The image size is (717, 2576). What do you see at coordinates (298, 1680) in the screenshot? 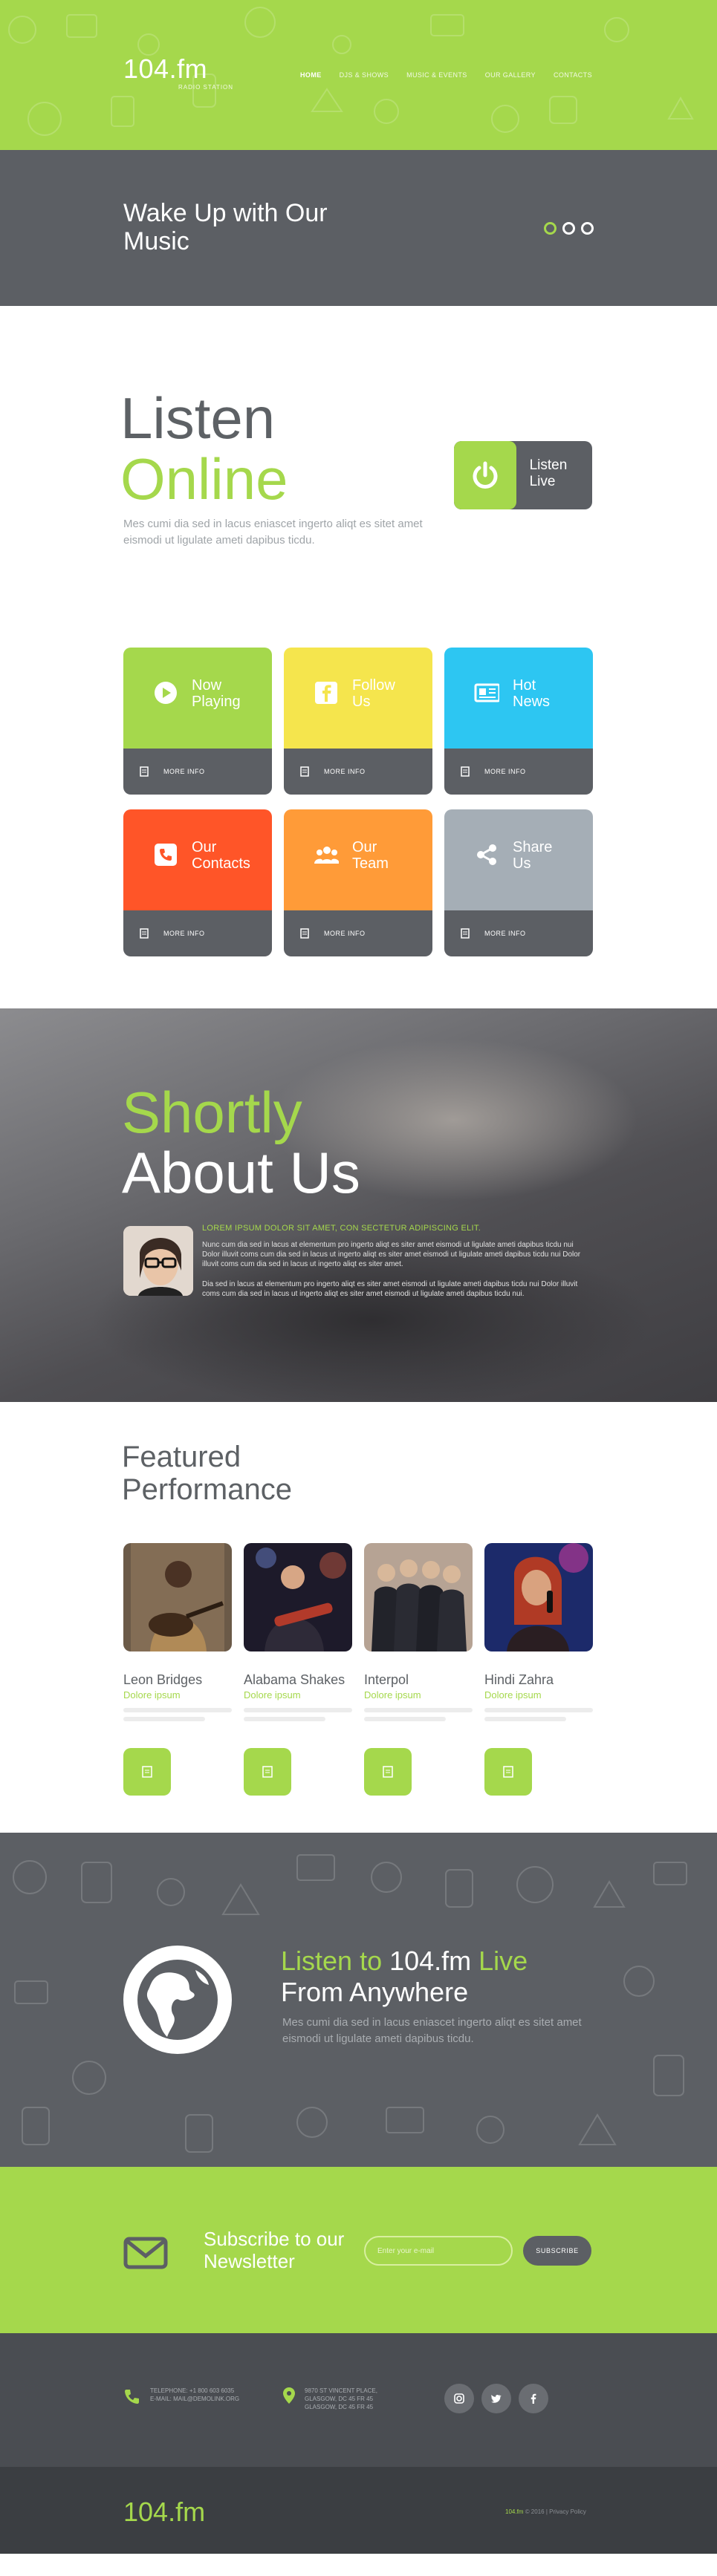
I see `performer-name: Alabama Shakes` at bounding box center [298, 1680].